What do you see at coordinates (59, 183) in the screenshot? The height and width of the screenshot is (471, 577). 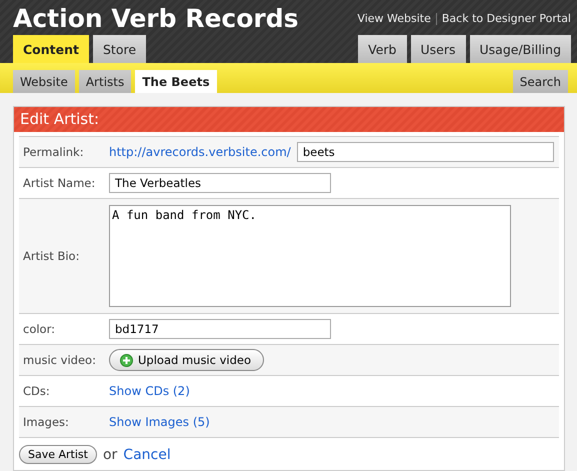 I see `field-label: Artist Name:` at bounding box center [59, 183].